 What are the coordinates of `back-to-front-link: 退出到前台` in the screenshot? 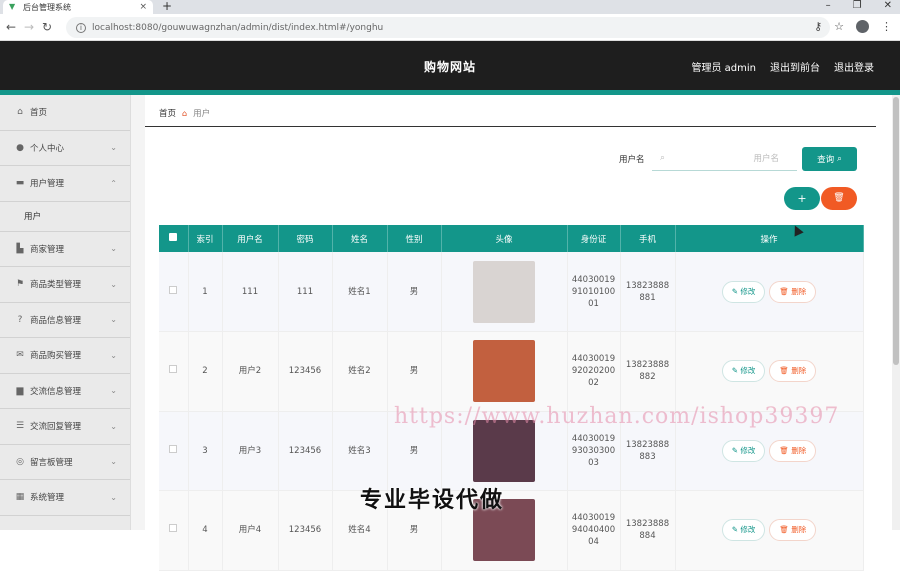 It's located at (795, 66).